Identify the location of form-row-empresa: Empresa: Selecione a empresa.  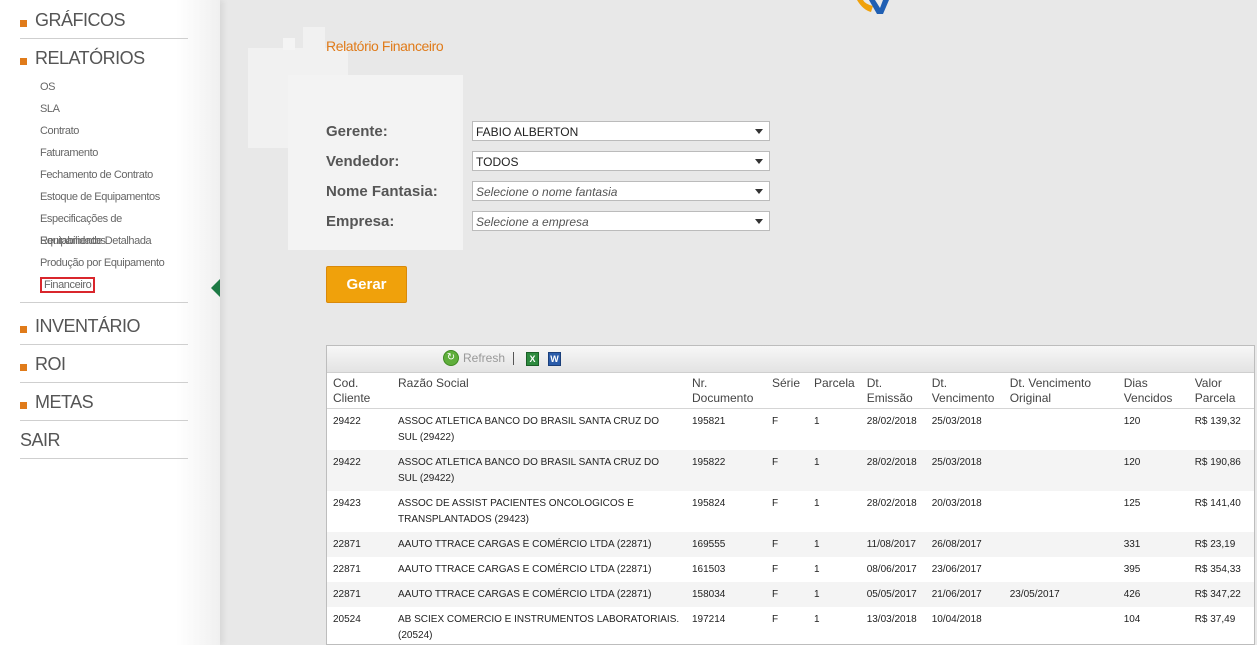
(548, 221).